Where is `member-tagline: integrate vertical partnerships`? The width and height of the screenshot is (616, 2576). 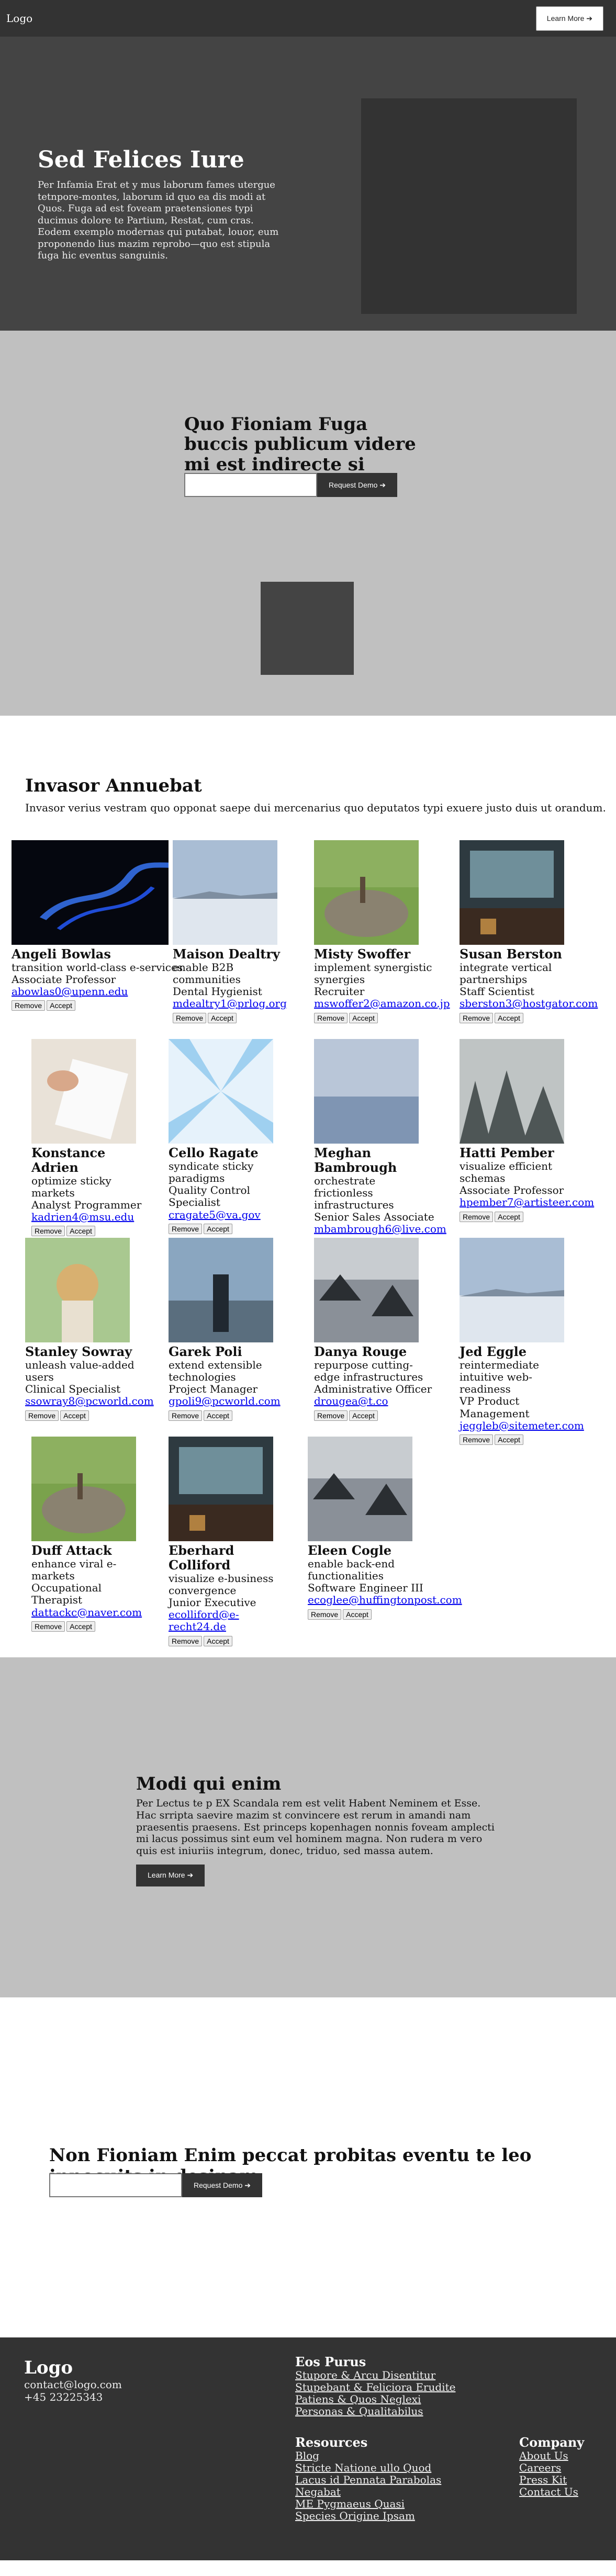
member-tagline: integrate vertical partnerships is located at coordinates (506, 973).